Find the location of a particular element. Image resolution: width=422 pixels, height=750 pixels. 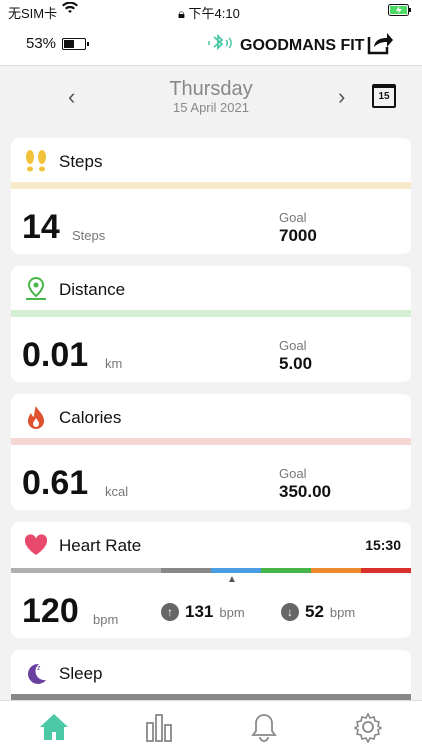

carrier-label: 无SIM卡 is located at coordinates (33, 13).